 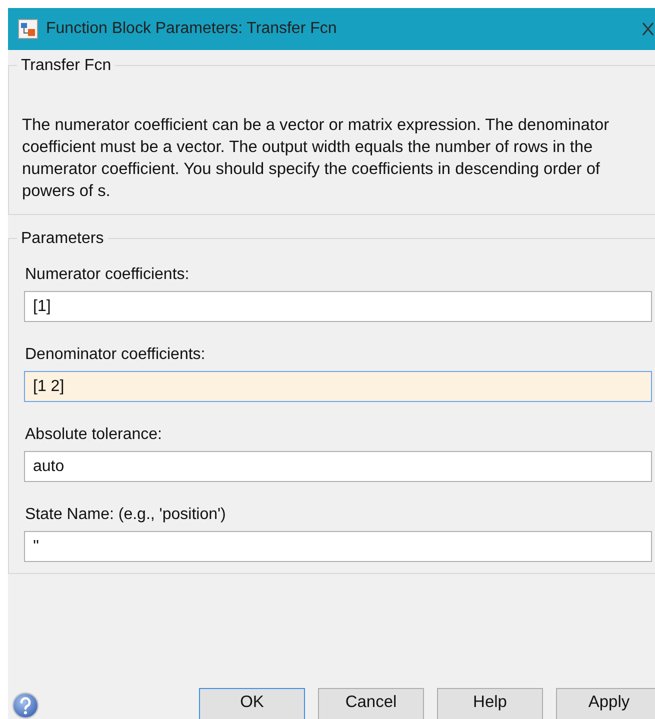 I want to click on app-icon, so click(x=28, y=29).